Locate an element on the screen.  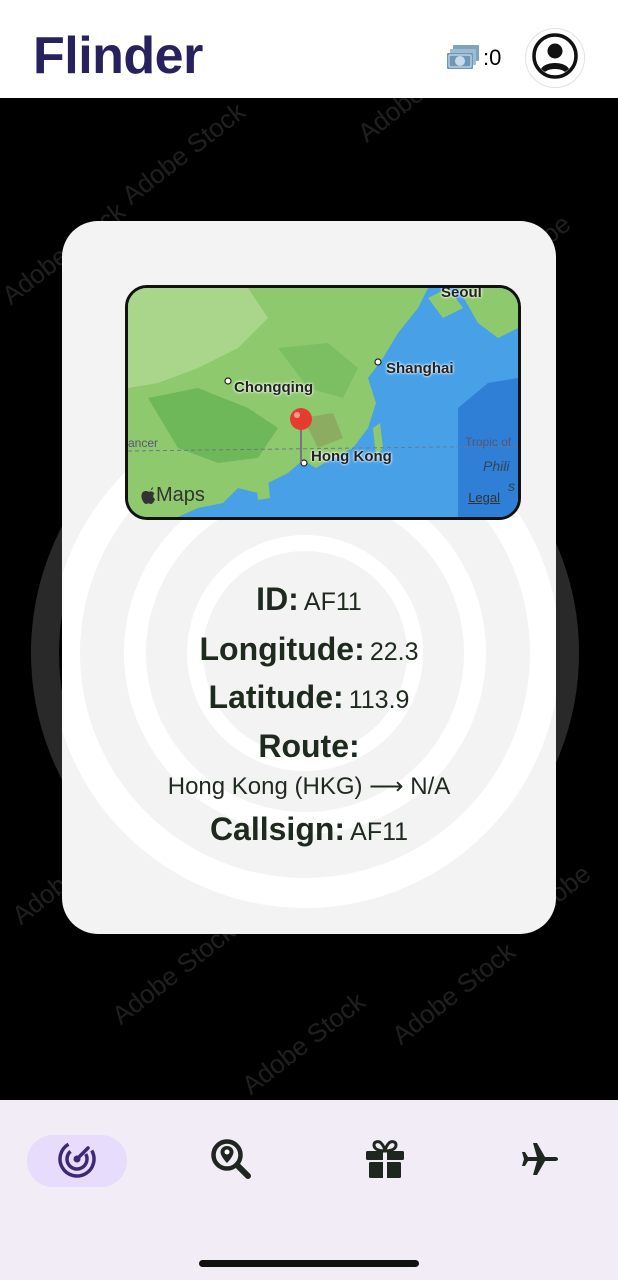
latitude-row: Latitude: 113.9 is located at coordinates (309, 697).